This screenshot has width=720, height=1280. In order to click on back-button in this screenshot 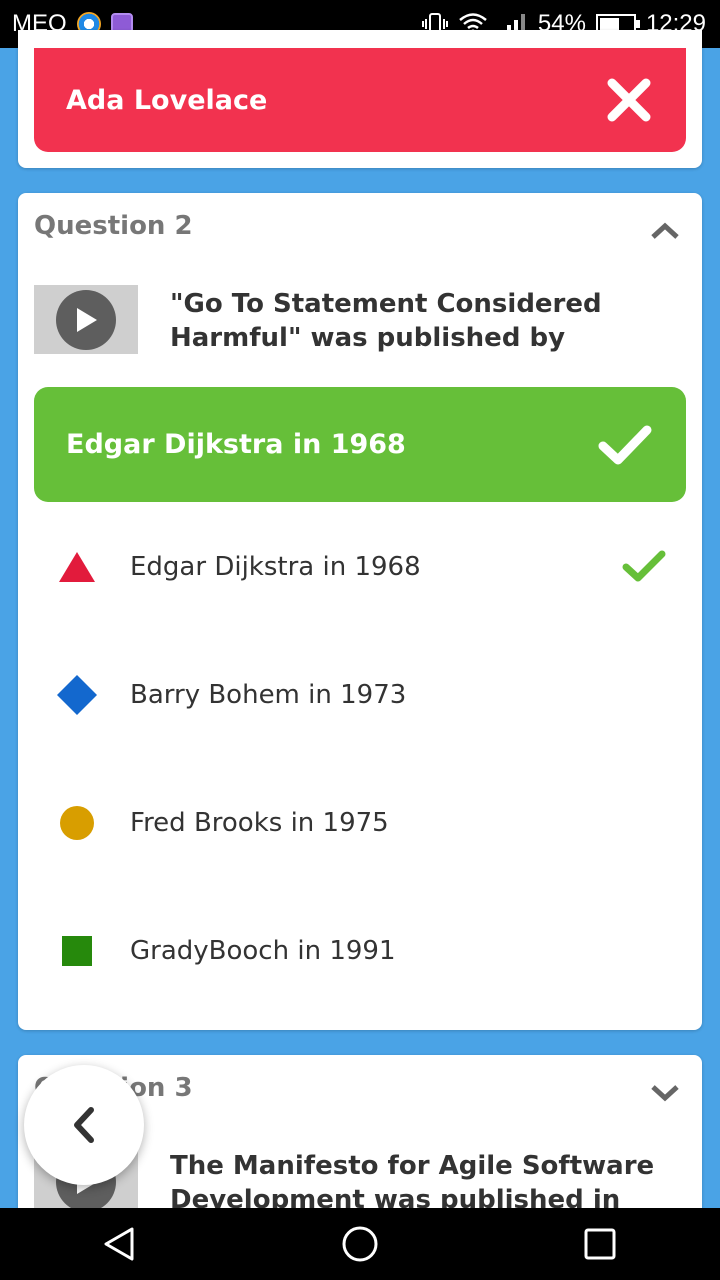, I will do `click(84, 1125)`.